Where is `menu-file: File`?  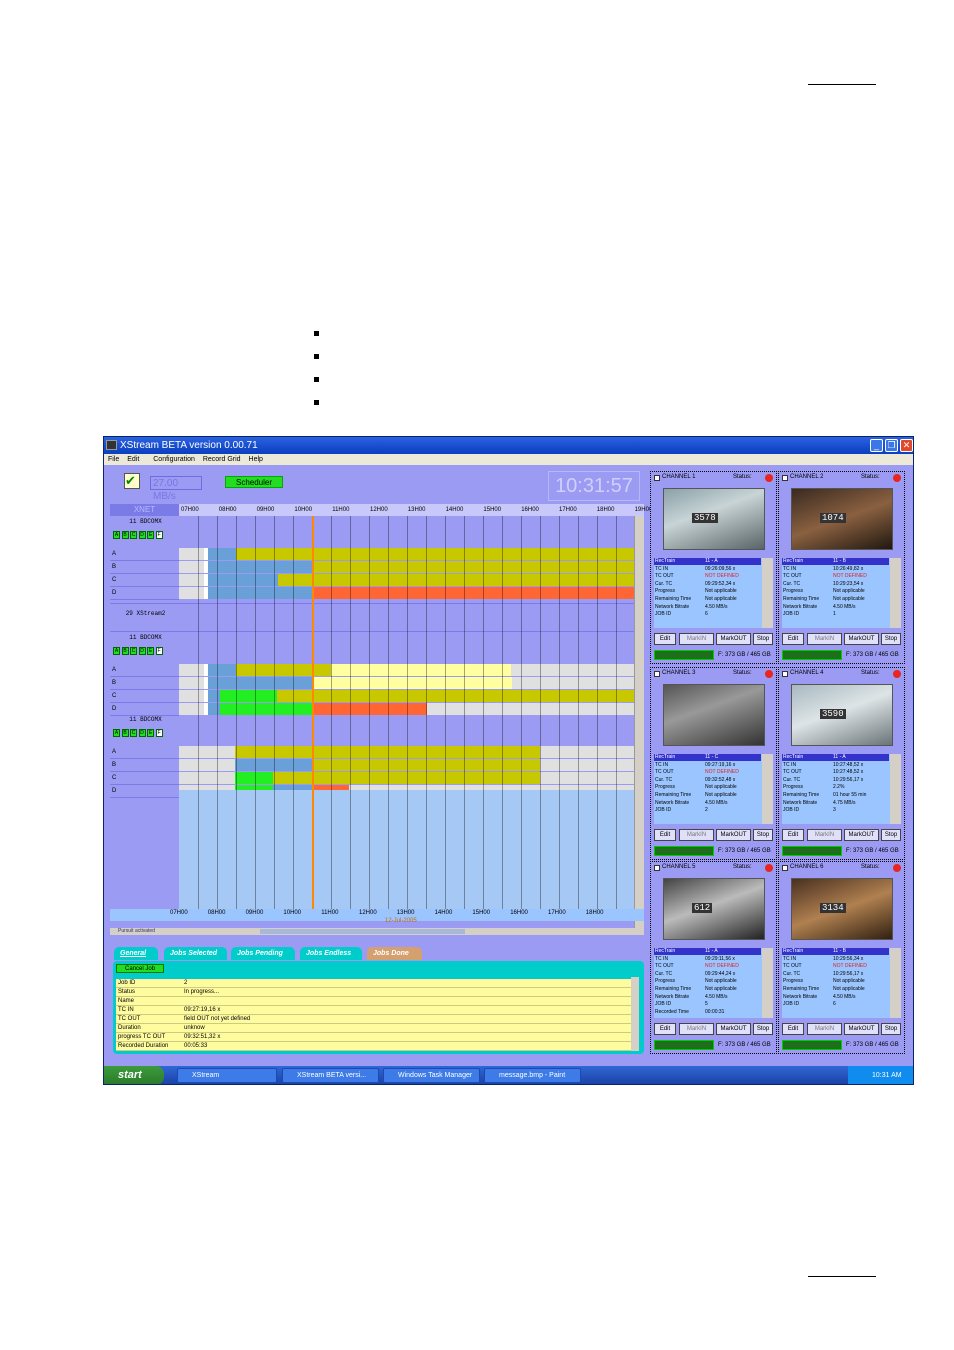
menu-file: File is located at coordinates (113, 459).